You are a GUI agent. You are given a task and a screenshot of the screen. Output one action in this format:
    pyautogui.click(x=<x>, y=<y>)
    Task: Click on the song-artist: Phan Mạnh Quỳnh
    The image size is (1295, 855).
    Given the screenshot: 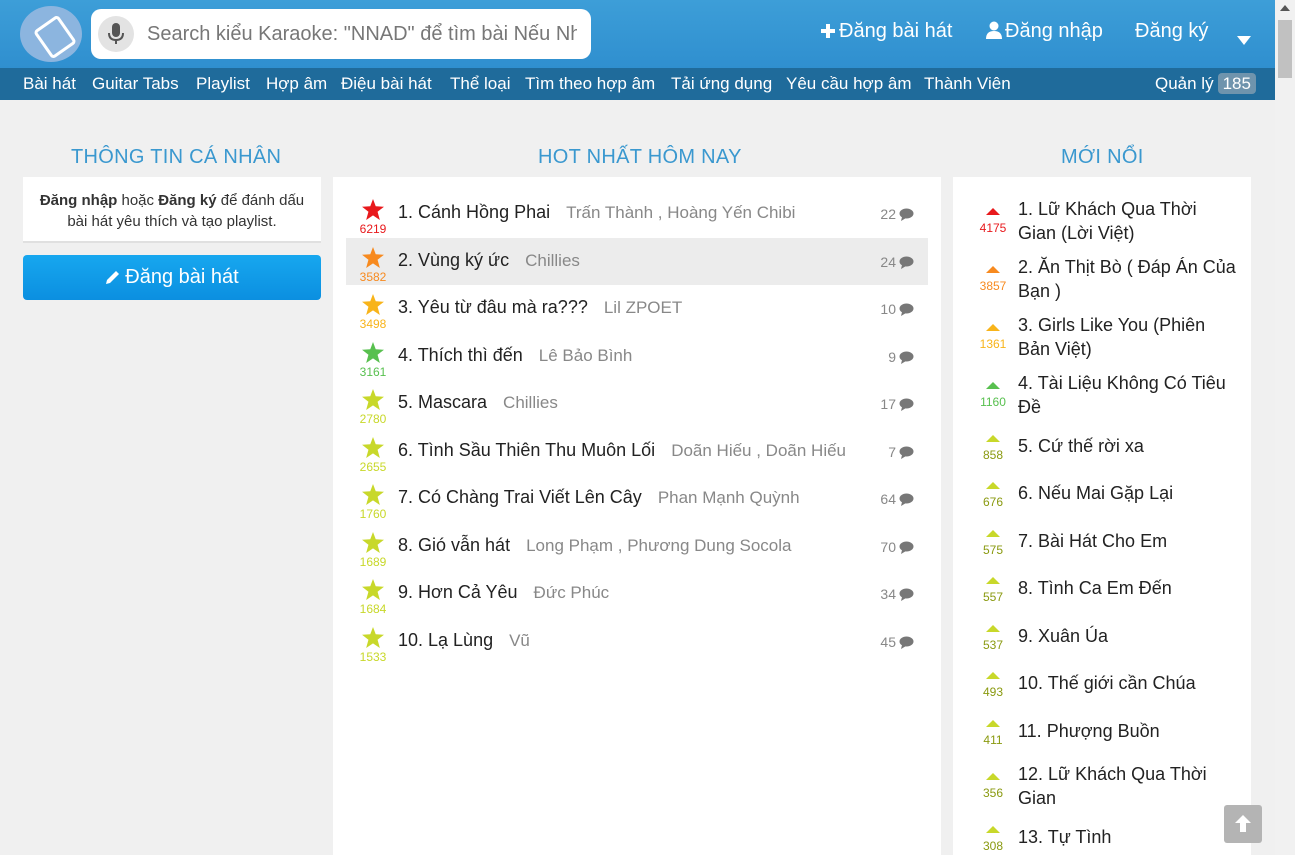 What is the action you would take?
    pyautogui.click(x=729, y=497)
    